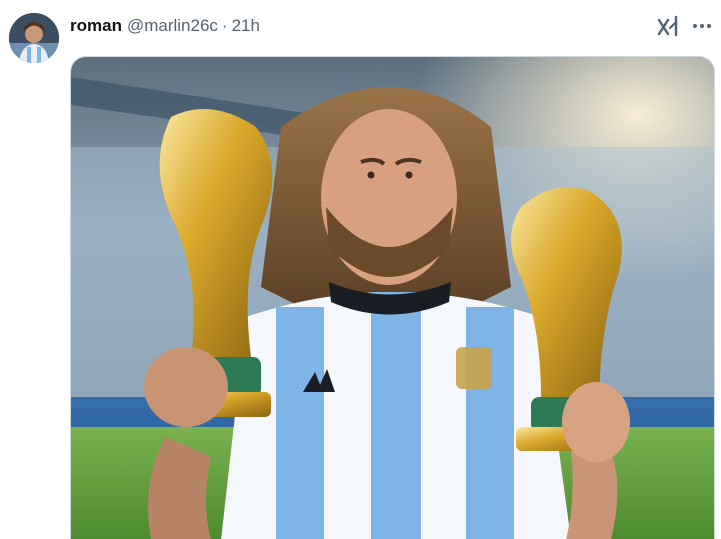 The width and height of the screenshot is (721, 539). I want to click on post-header: roman @marlin26c · 21h, so click(165, 26).